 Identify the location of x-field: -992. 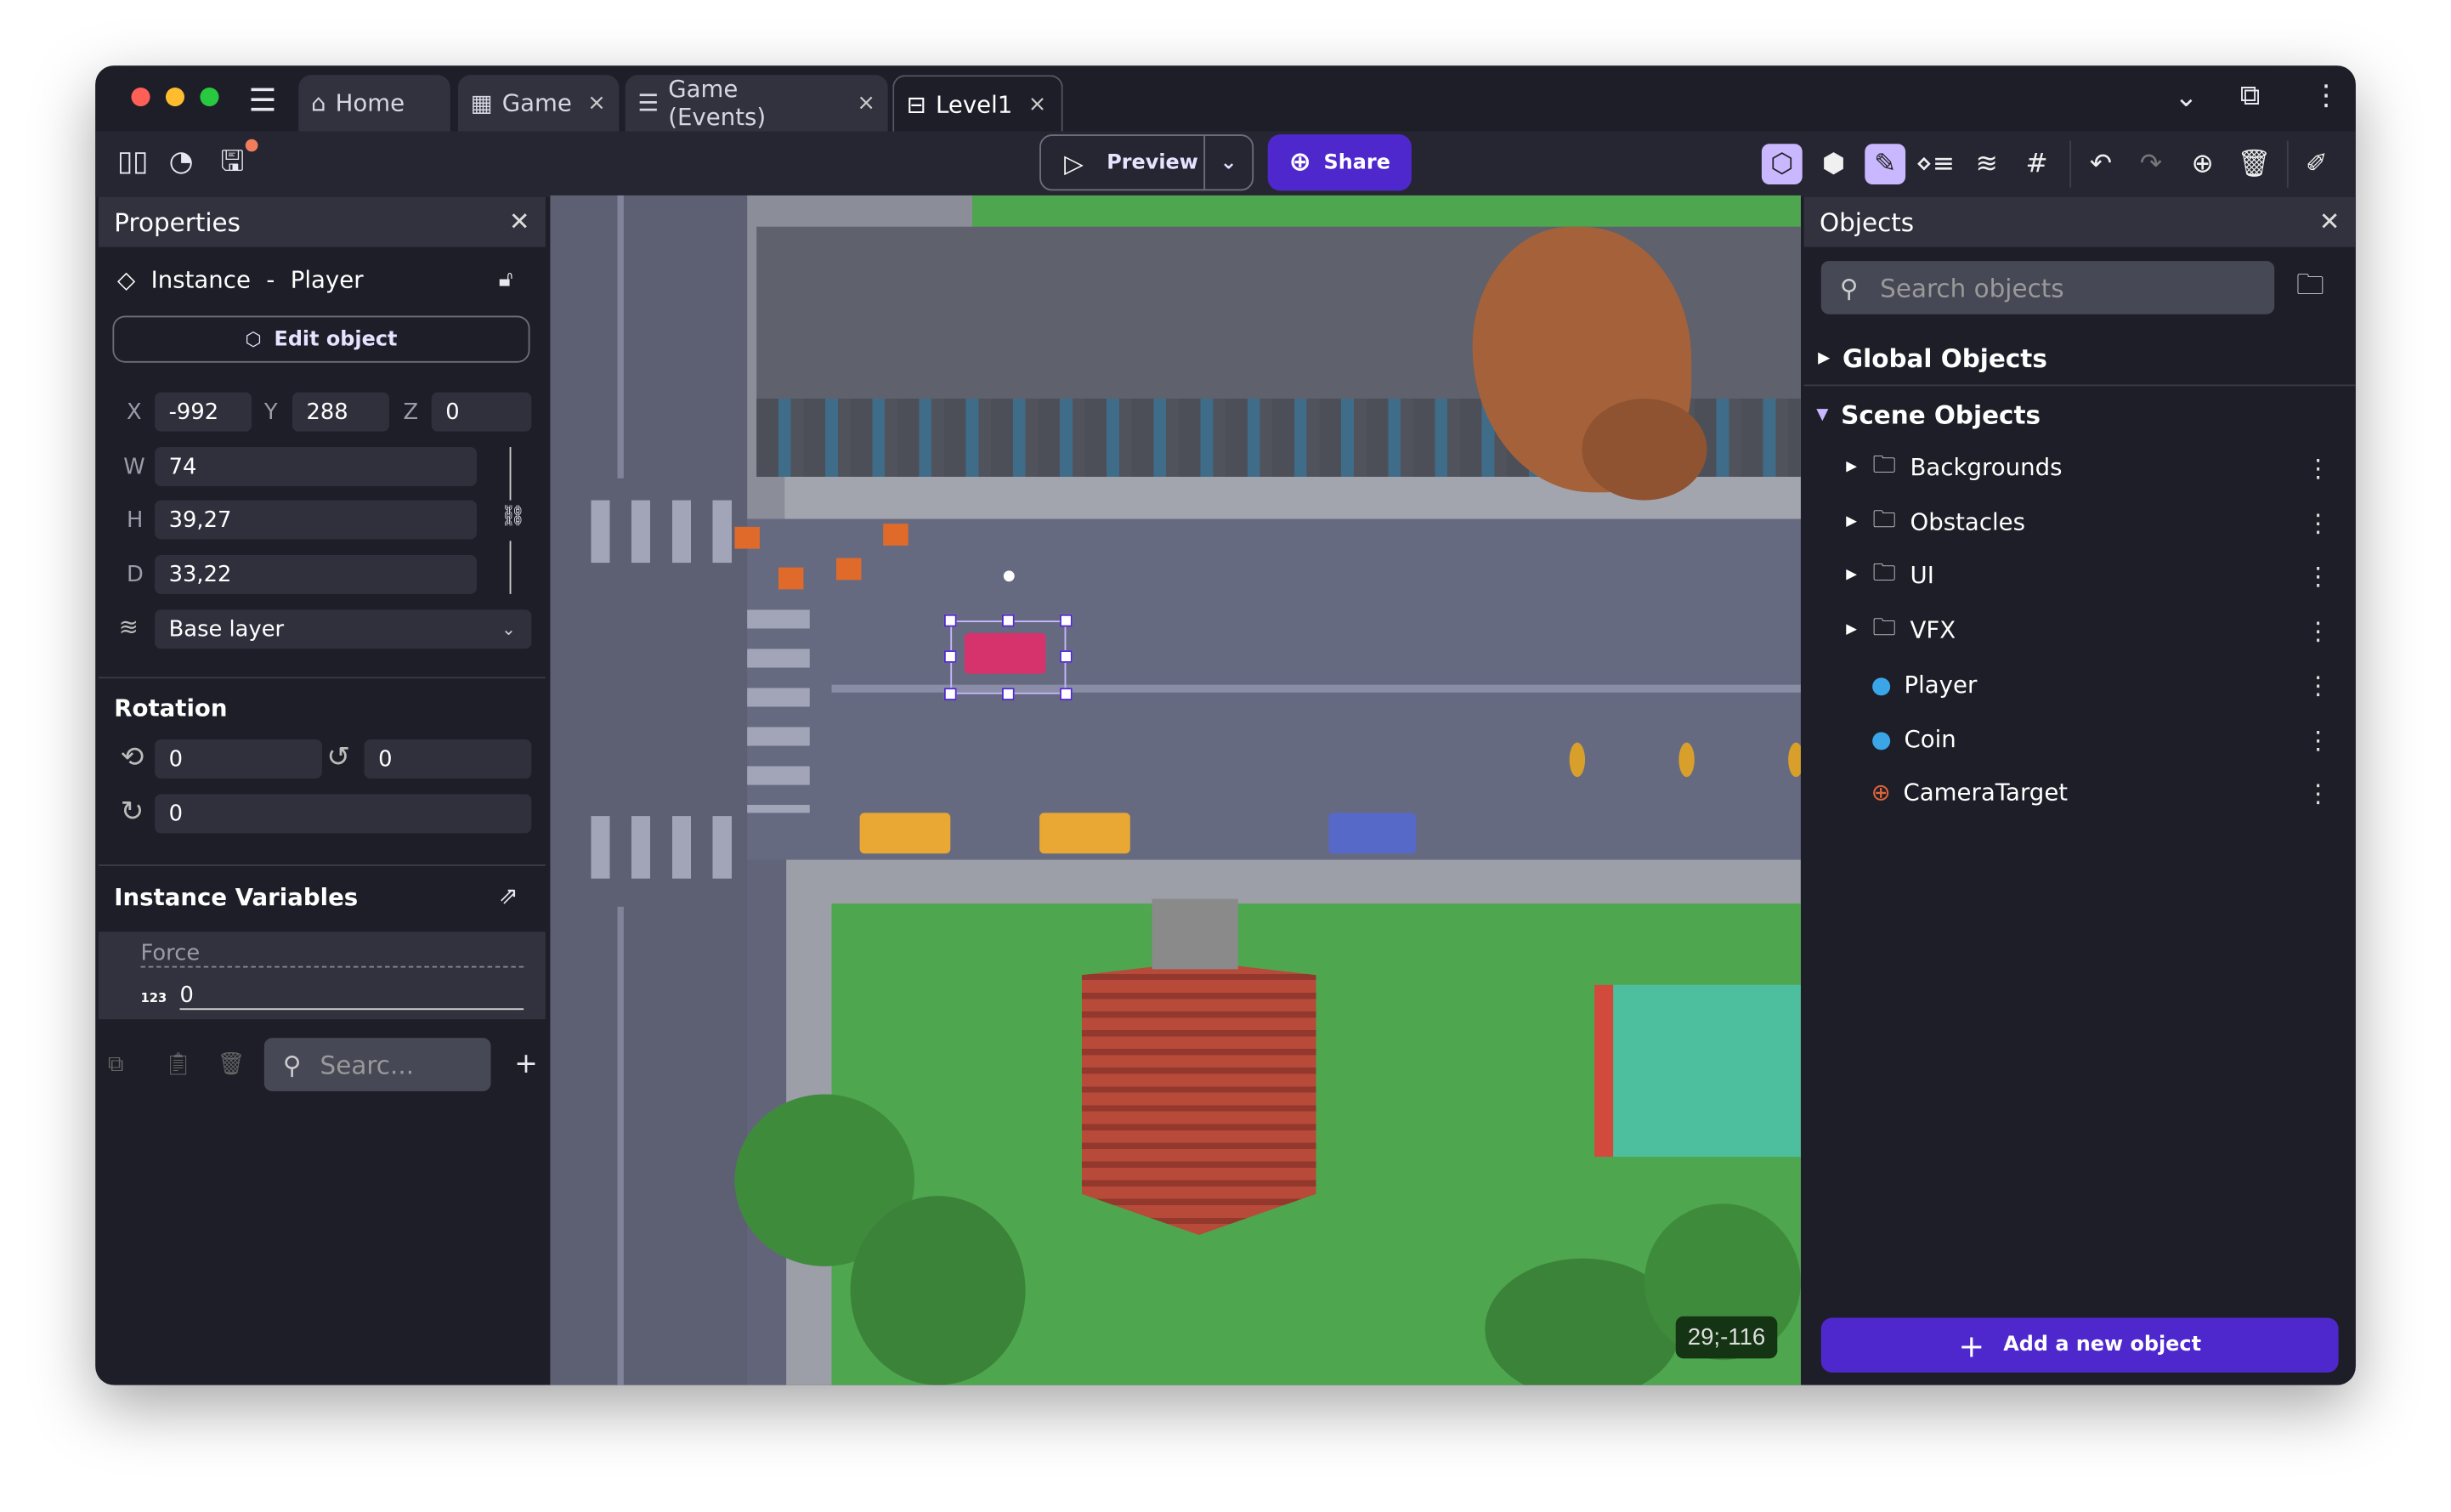
(203, 412).